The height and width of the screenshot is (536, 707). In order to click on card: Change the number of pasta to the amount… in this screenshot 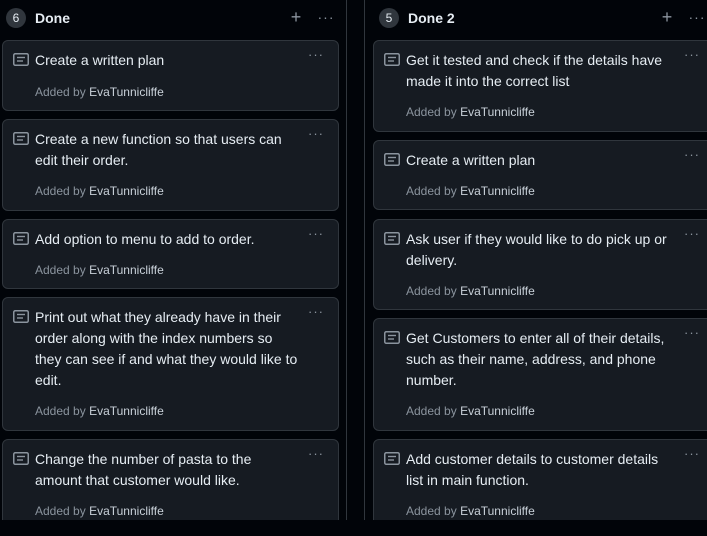, I will do `click(170, 479)`.